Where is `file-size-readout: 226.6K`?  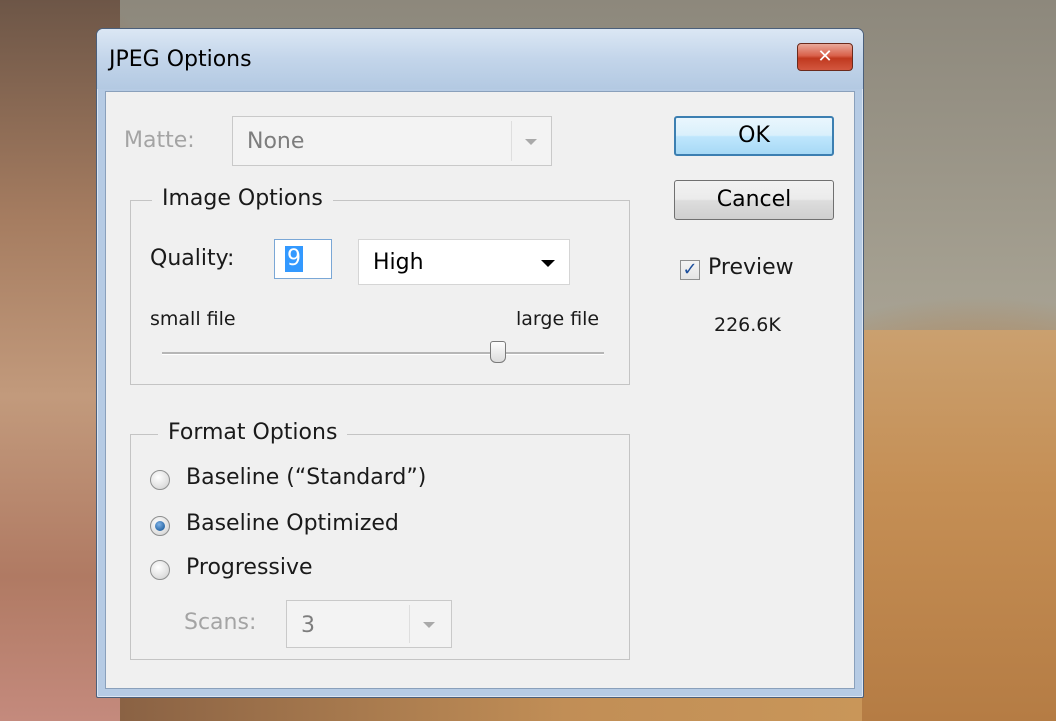 file-size-readout: 226.6K is located at coordinates (747, 325).